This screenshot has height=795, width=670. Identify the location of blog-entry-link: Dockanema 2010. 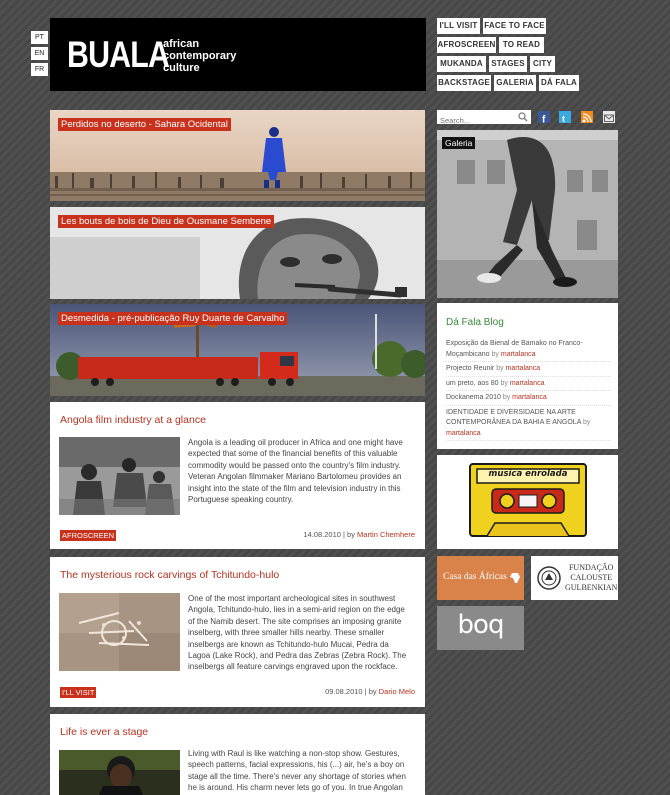
(473, 397).